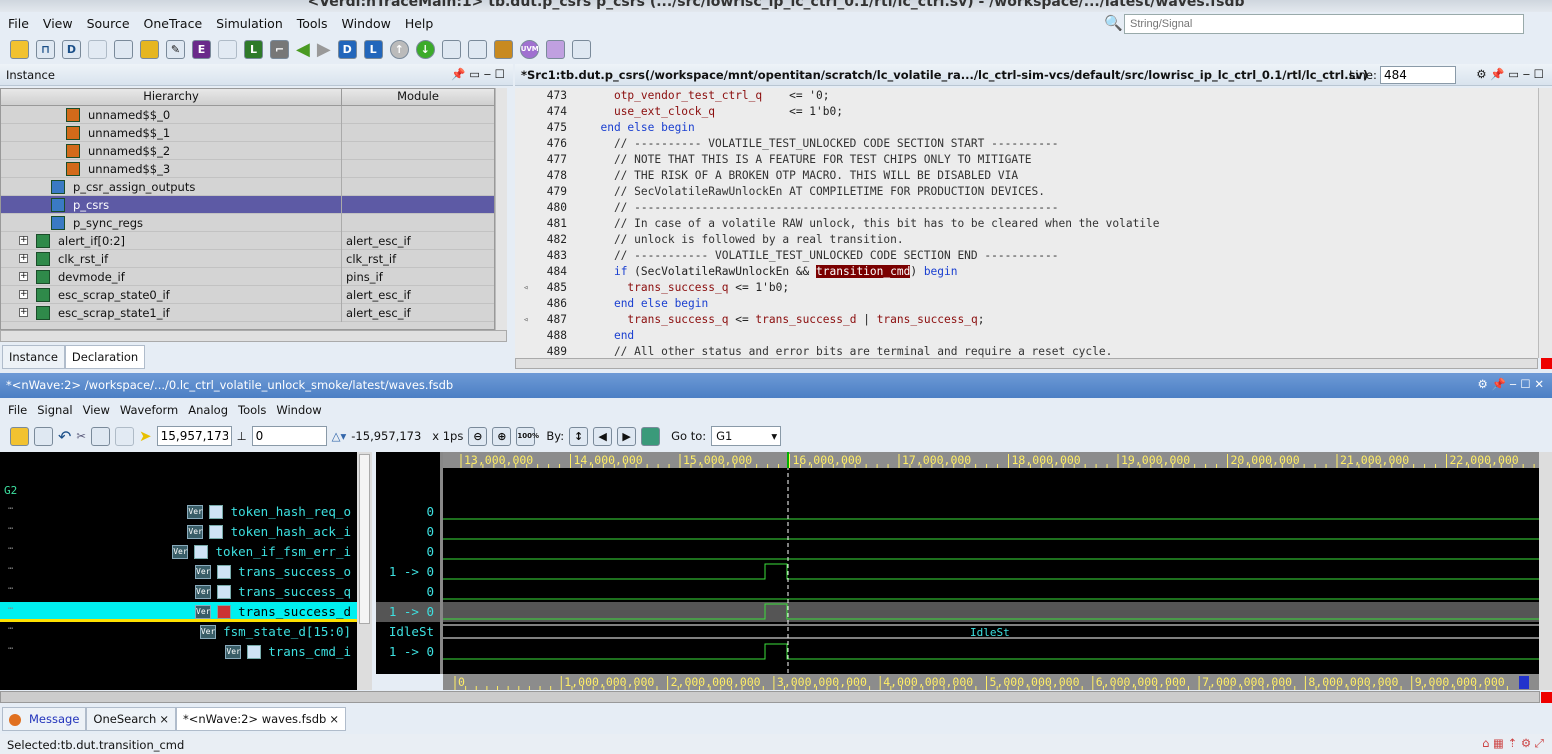  What do you see at coordinates (527, 436) in the screenshot?
I see `zoom-fit-icon: 100%` at bounding box center [527, 436].